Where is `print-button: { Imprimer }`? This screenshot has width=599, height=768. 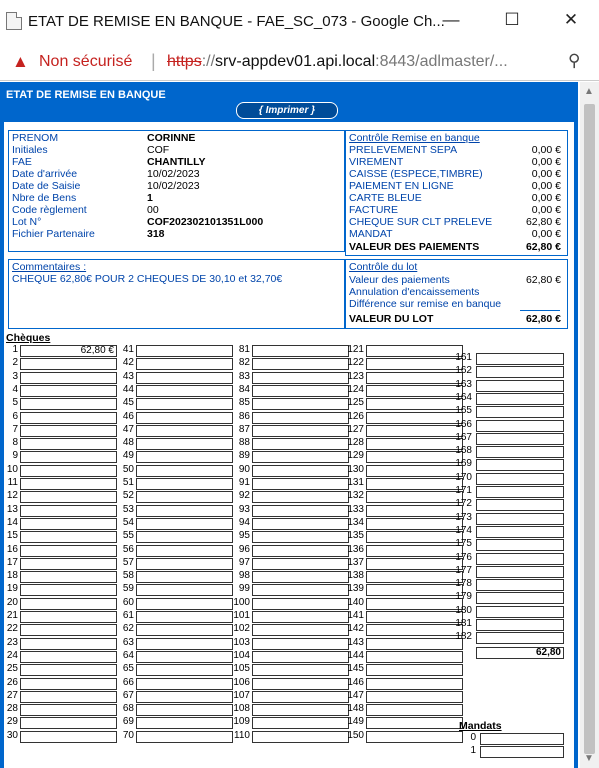 print-button: { Imprimer } is located at coordinates (287, 110).